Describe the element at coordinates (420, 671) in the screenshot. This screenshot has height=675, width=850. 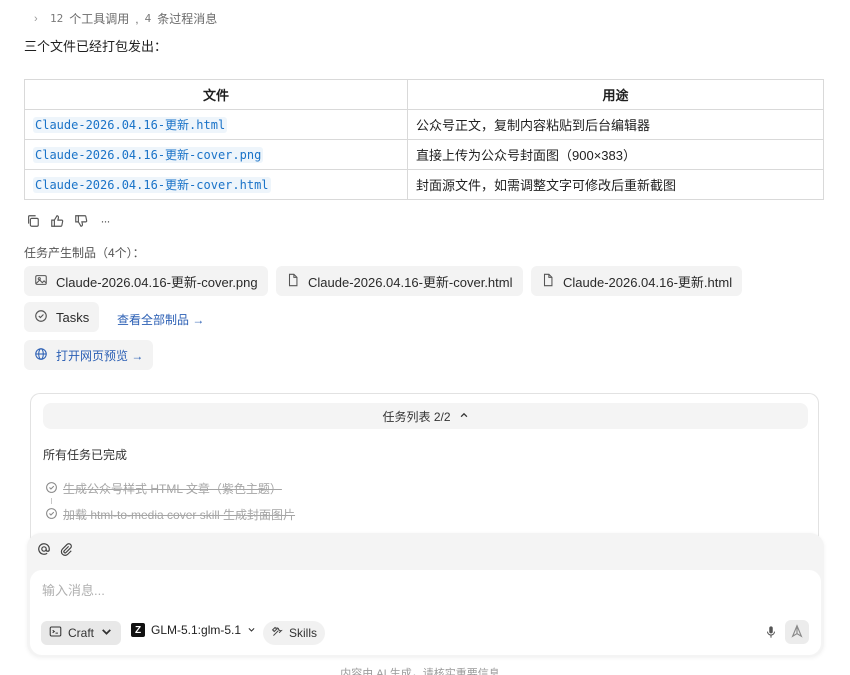
I see `ai-disclaimer: 内容由 AI 生成，请核实重要信息` at that location.